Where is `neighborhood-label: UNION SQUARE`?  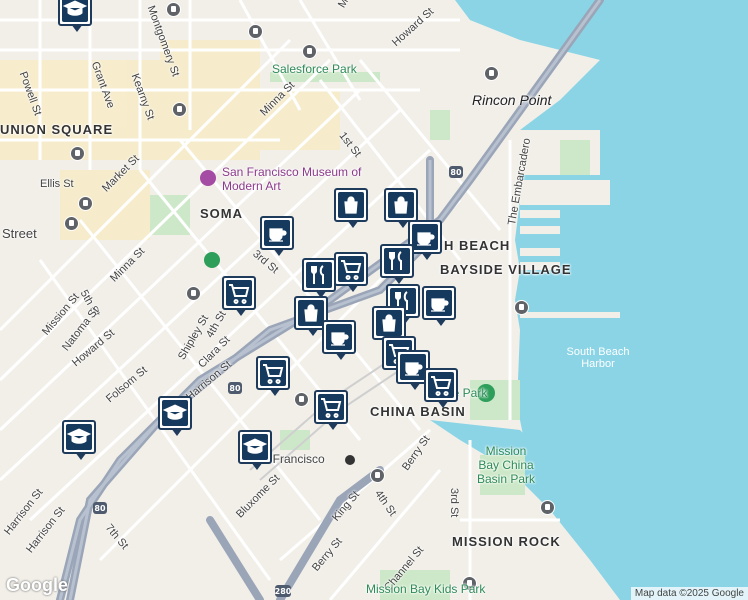 neighborhood-label: UNION SQUARE is located at coordinates (57, 129).